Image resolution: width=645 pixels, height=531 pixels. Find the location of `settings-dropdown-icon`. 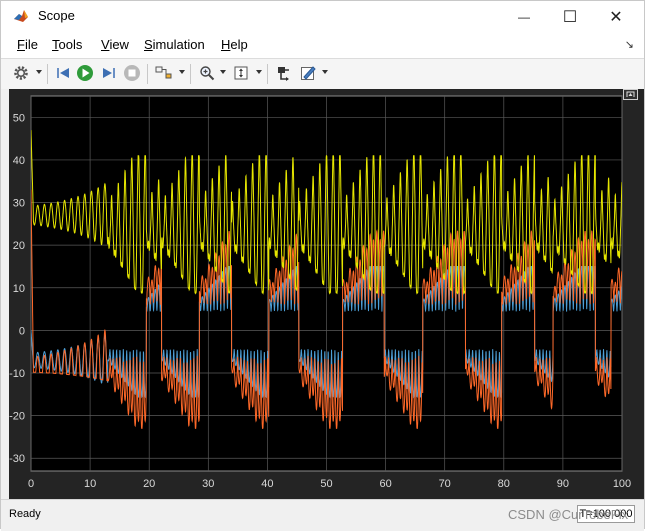

settings-dropdown-icon is located at coordinates (39, 72).